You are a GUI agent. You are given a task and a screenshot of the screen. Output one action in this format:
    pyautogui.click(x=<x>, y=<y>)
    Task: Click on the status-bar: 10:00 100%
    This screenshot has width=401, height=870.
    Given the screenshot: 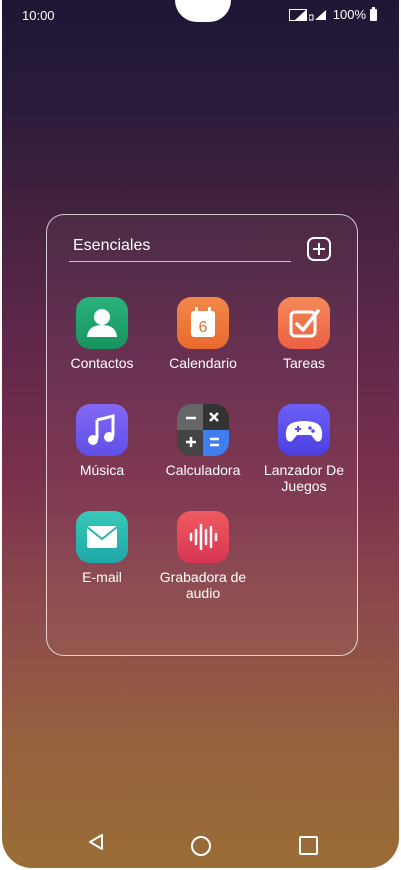 What is the action you would take?
    pyautogui.click(x=200, y=16)
    